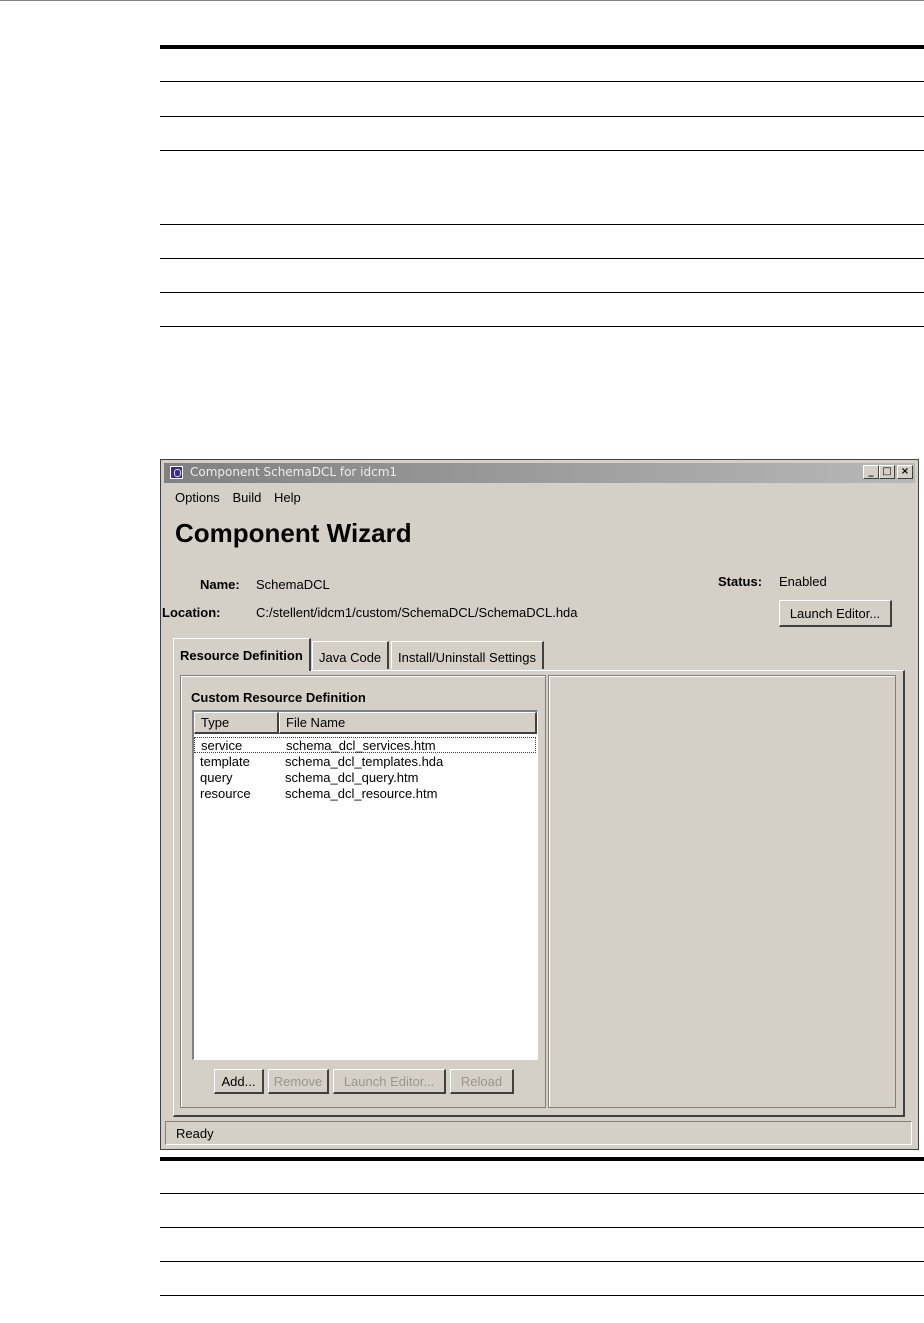  I want to click on row-file-name: schema_dcl_query.htm, so click(352, 777).